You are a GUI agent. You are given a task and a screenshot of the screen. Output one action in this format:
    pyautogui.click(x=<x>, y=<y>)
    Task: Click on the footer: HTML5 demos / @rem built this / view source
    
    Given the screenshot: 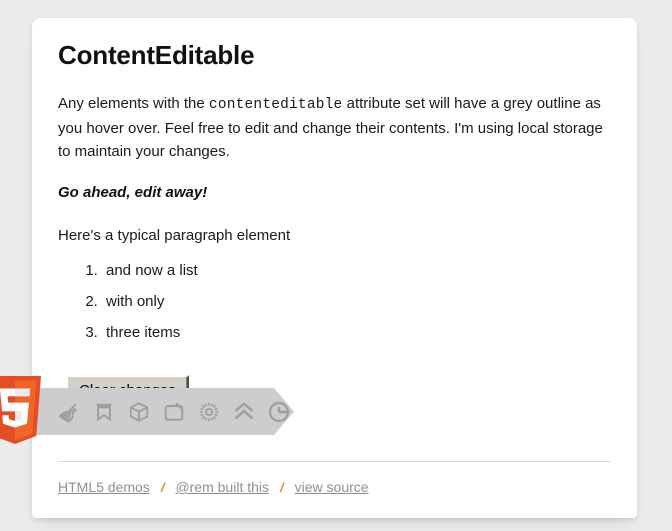 What is the action you would take?
    pyautogui.click(x=334, y=478)
    